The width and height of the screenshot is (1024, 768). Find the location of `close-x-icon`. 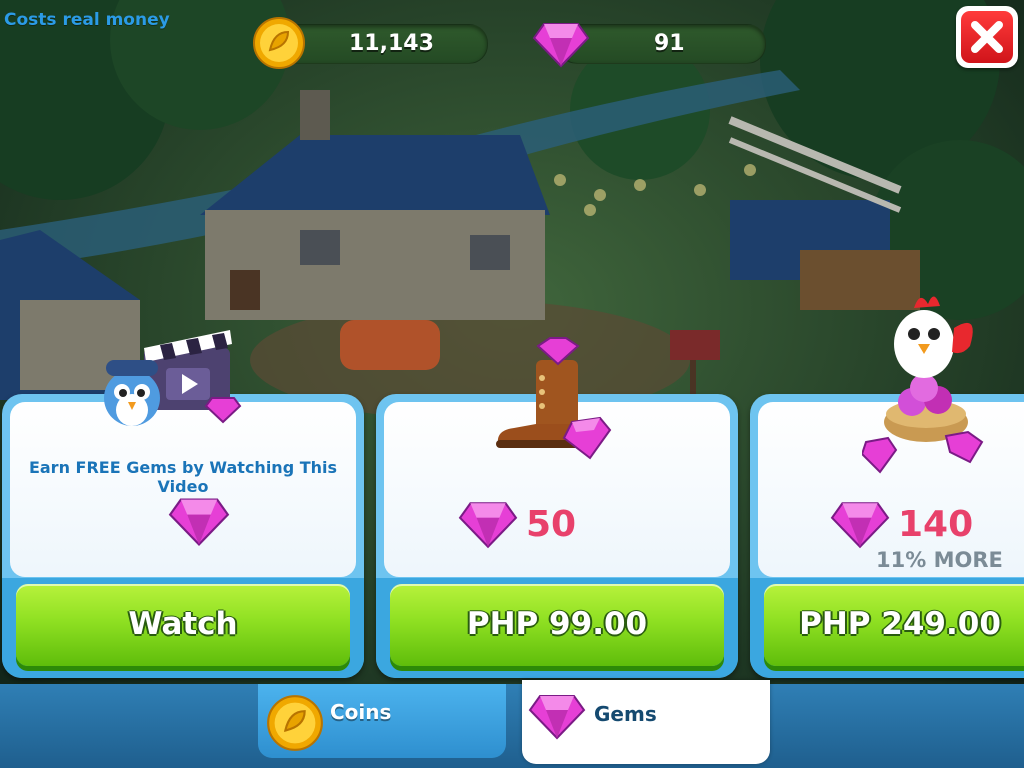

close-x-icon is located at coordinates (987, 37).